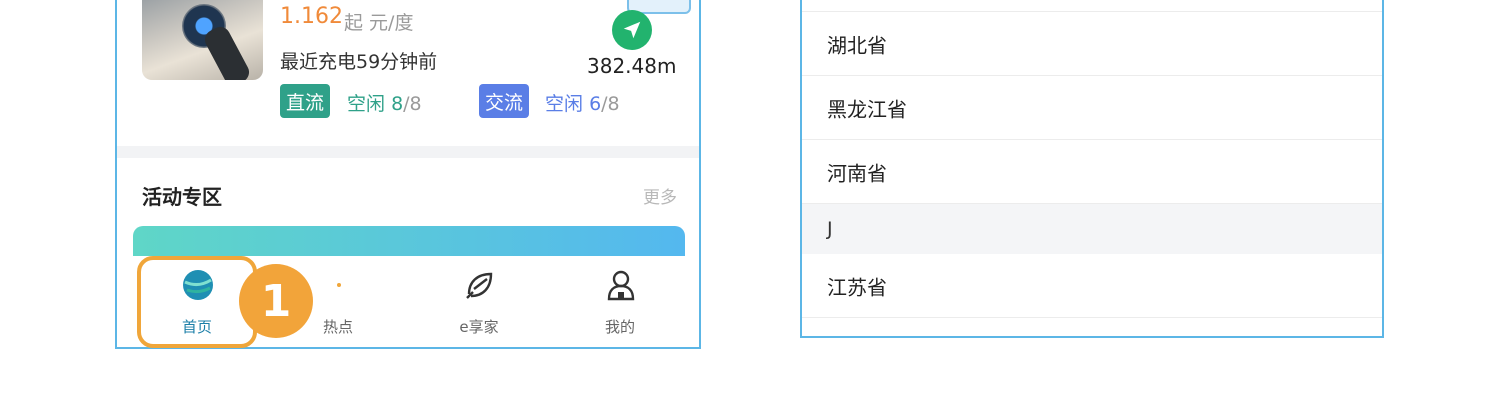  Describe the element at coordinates (412, 104) in the screenshot. I see `dc-total-count: /8` at that location.